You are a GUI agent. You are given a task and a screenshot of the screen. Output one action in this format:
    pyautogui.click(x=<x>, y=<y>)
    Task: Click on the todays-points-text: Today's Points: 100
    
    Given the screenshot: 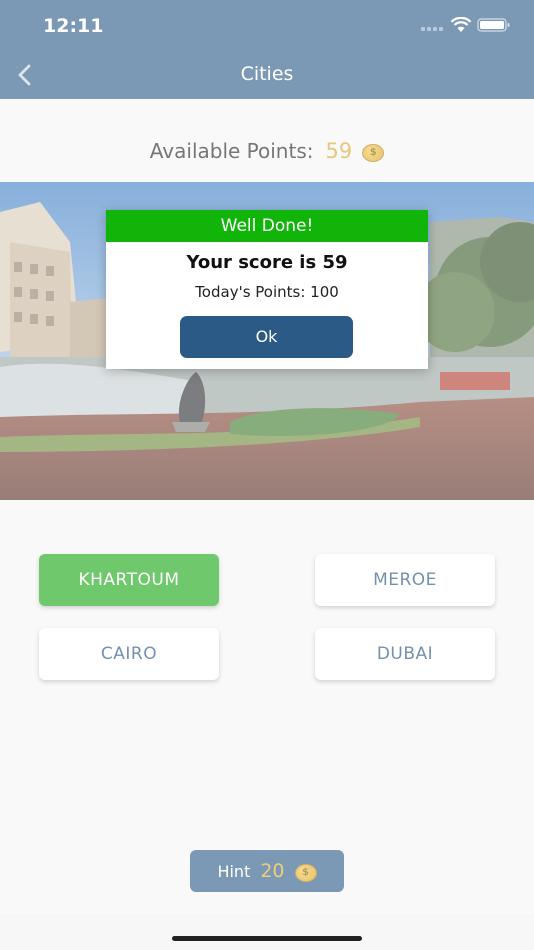 What is the action you would take?
    pyautogui.click(x=267, y=292)
    